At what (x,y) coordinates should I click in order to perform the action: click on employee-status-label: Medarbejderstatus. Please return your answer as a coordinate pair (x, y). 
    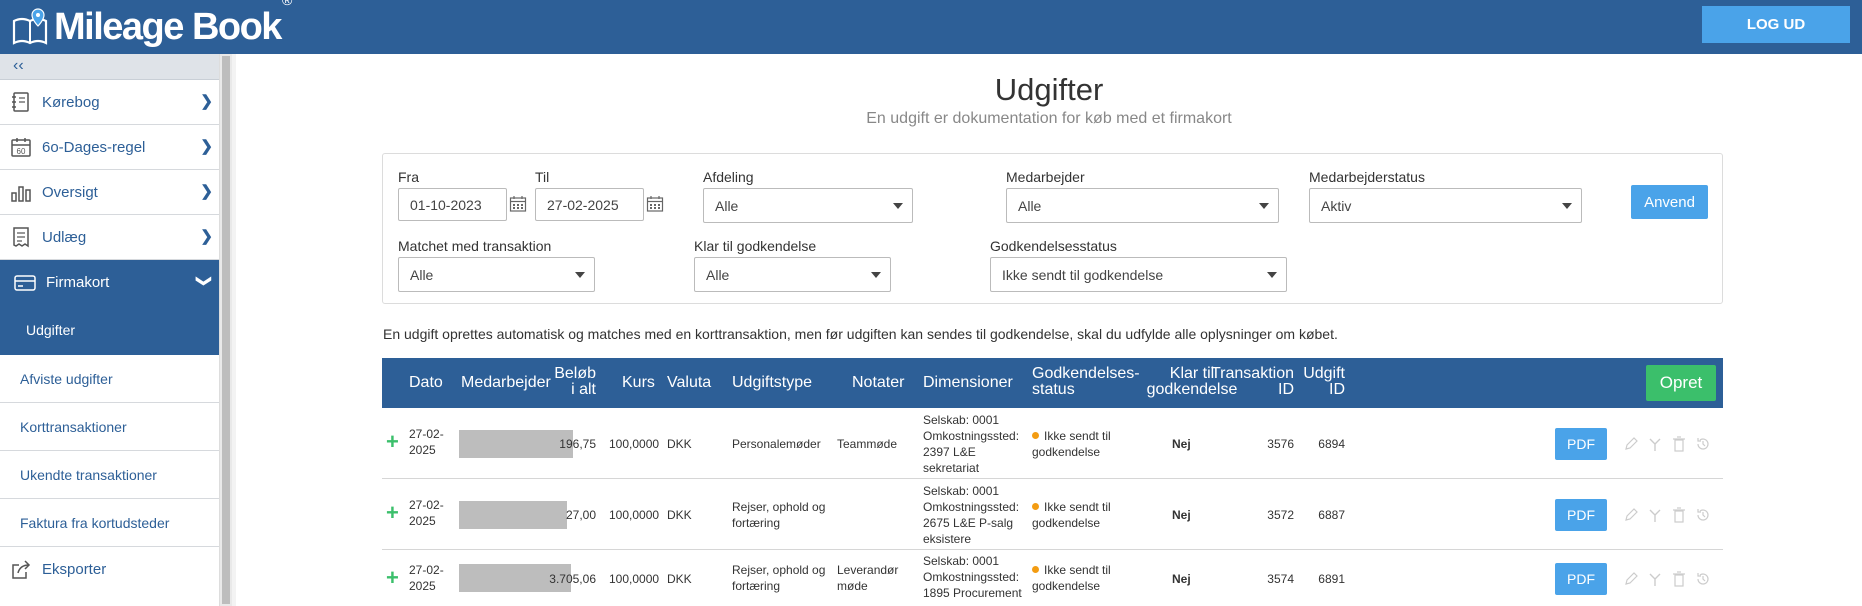
    Looking at the image, I should click on (1367, 177).